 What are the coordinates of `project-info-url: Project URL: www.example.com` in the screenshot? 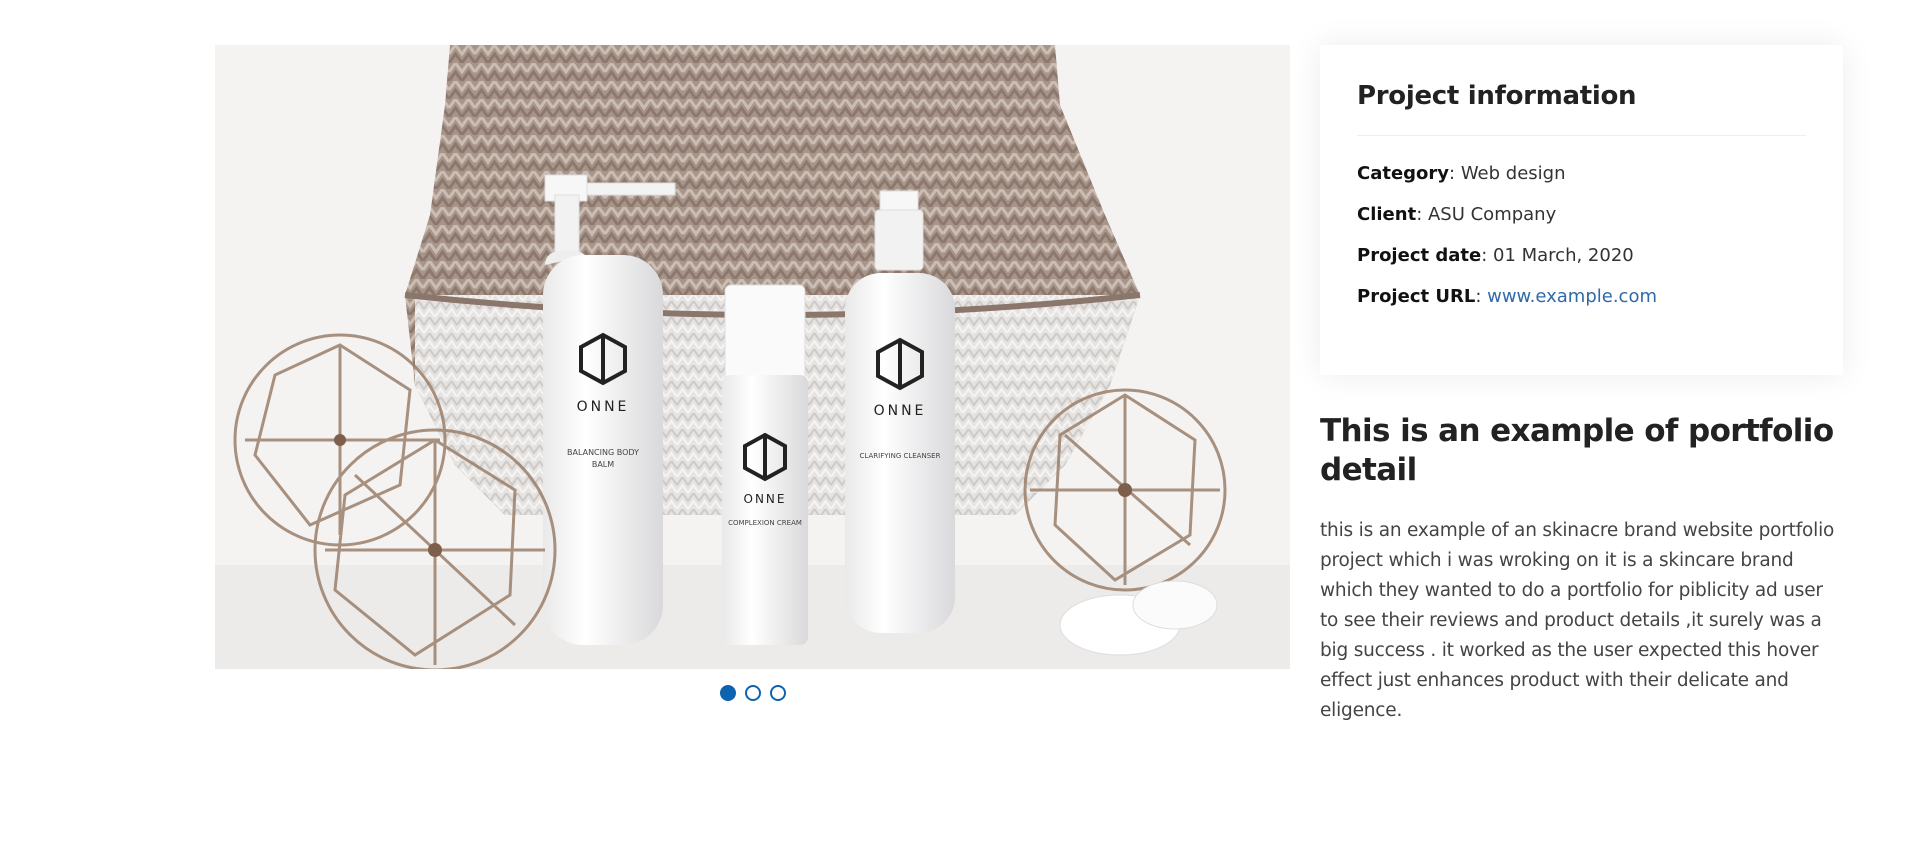 It's located at (1581, 297).